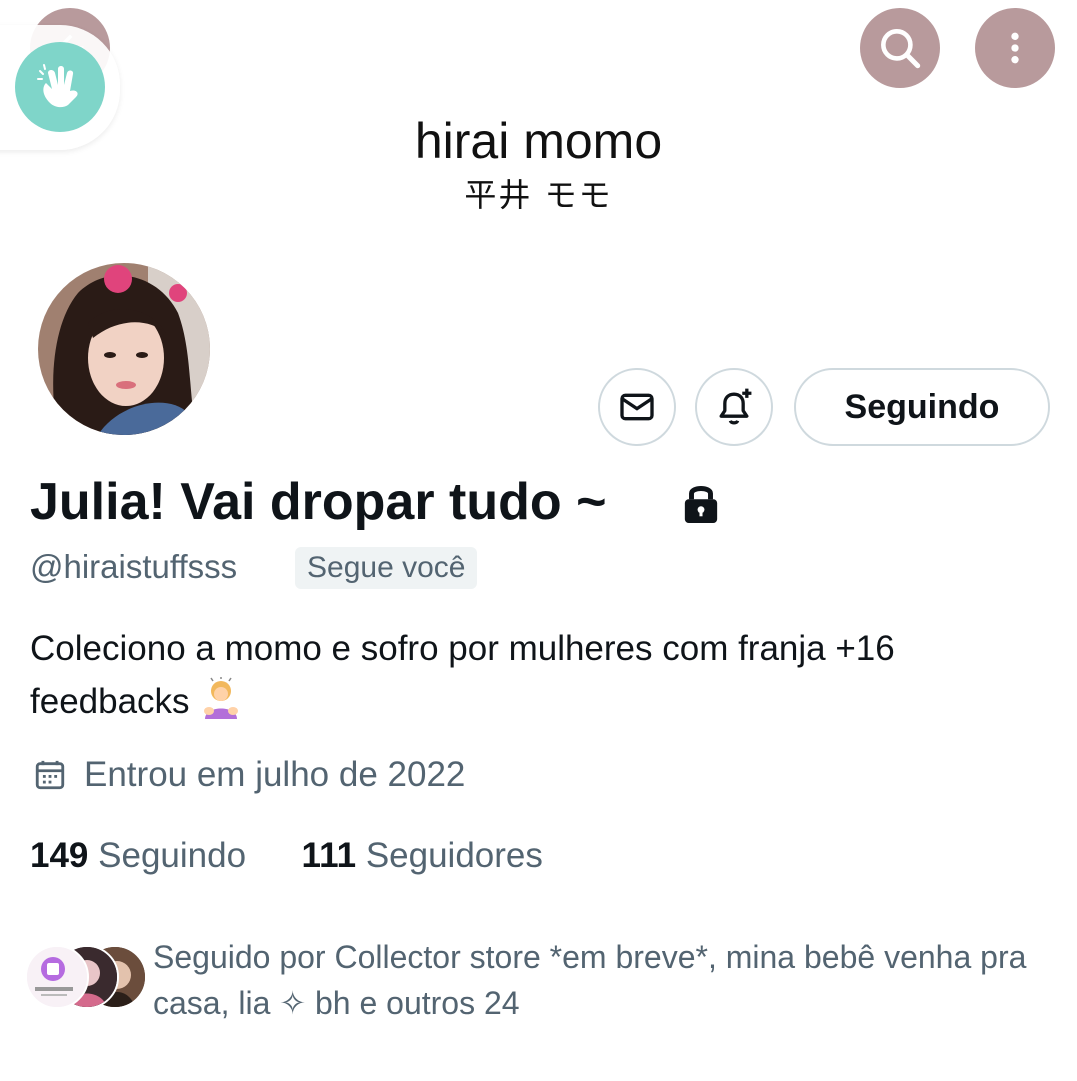 The height and width of the screenshot is (1081, 1077). Describe the element at coordinates (701, 504) in the screenshot. I see `lock-icon` at that location.